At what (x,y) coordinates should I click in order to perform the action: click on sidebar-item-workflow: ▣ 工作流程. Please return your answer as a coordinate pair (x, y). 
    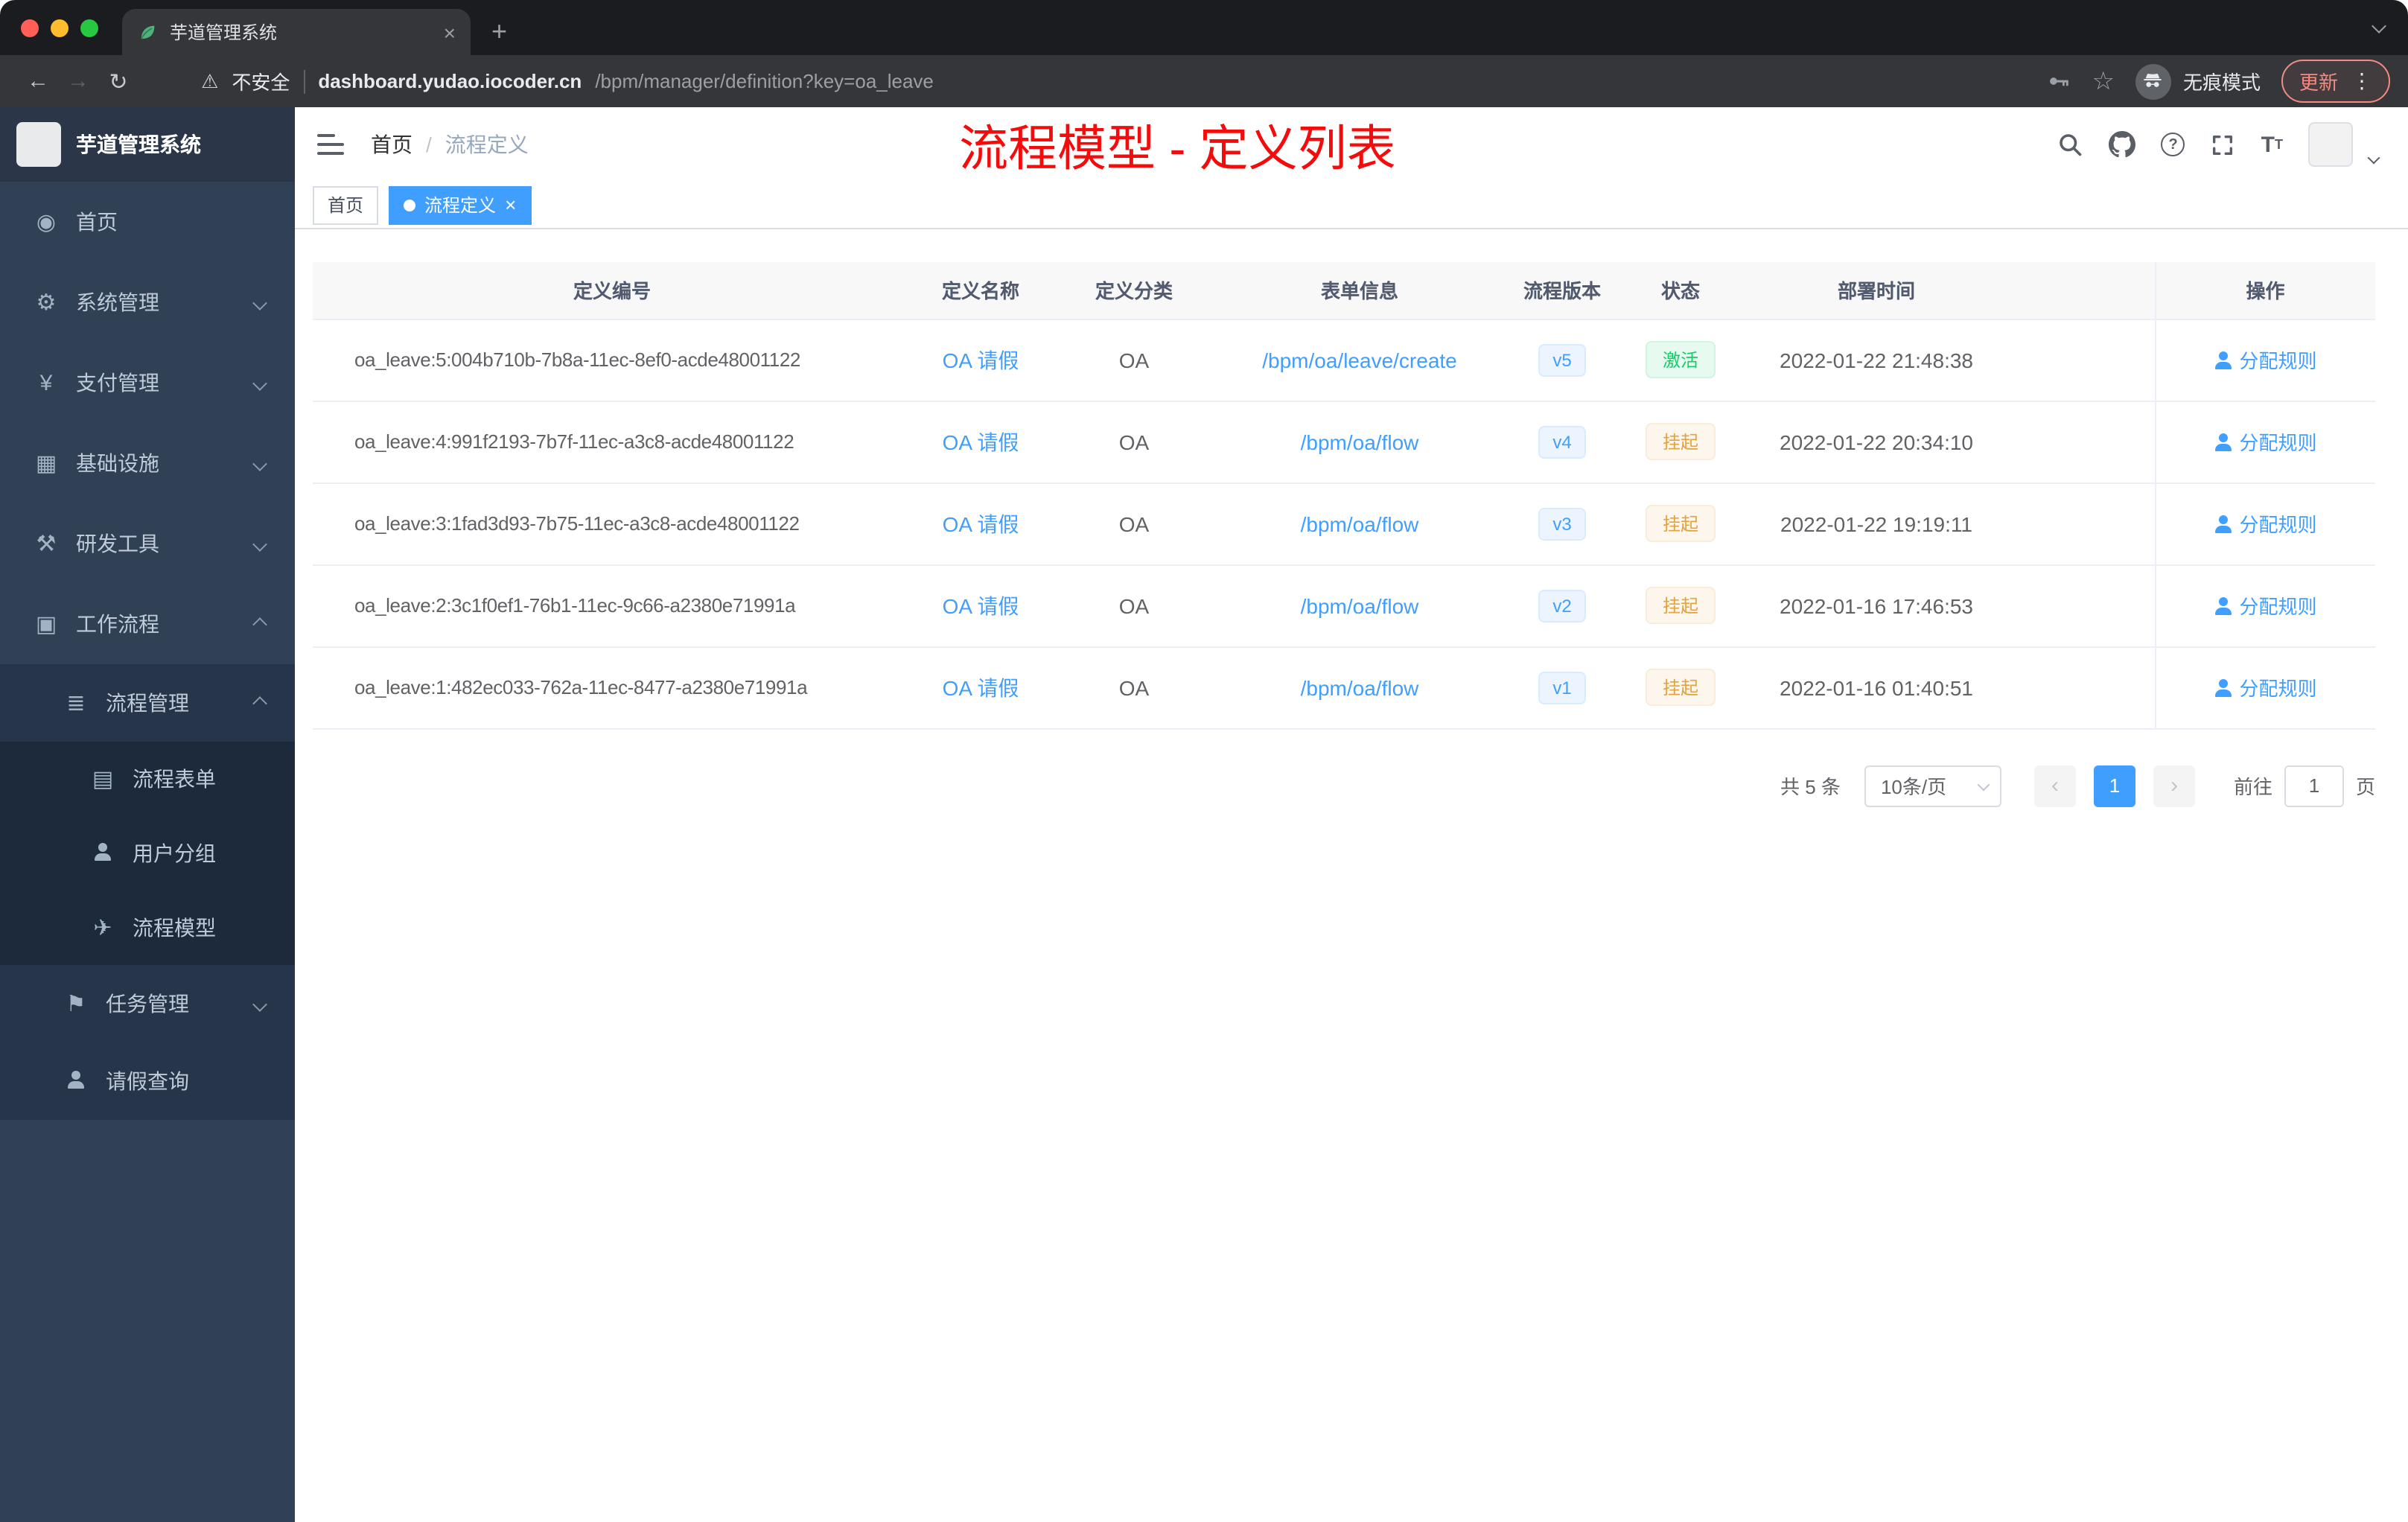
    Looking at the image, I should click on (147, 624).